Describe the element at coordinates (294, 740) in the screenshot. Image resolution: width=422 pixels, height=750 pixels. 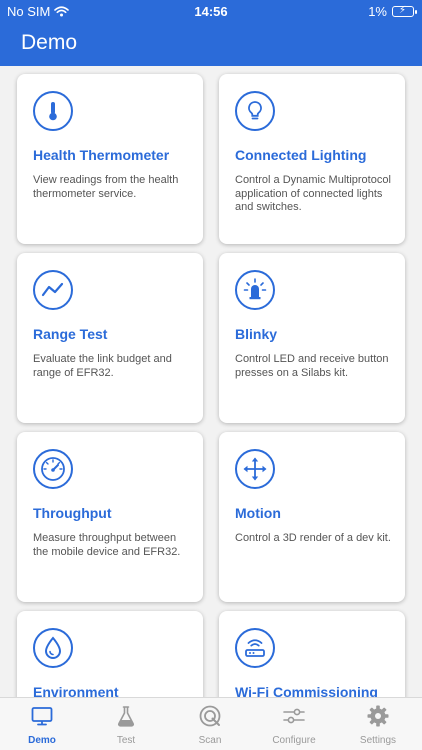
I see `tab-label: Configure` at that location.